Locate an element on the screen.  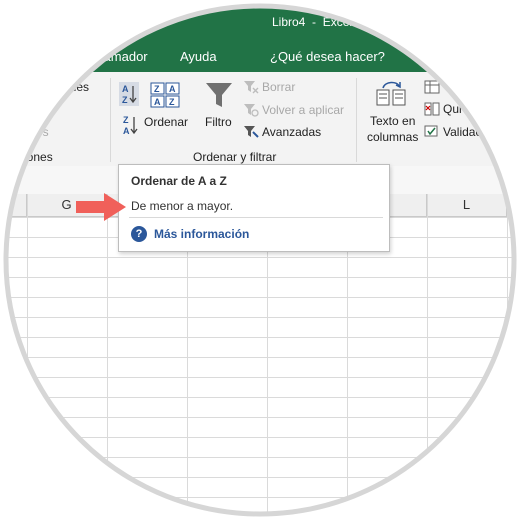
clear-filter-label: Borrar is located at coordinates (279, 87).